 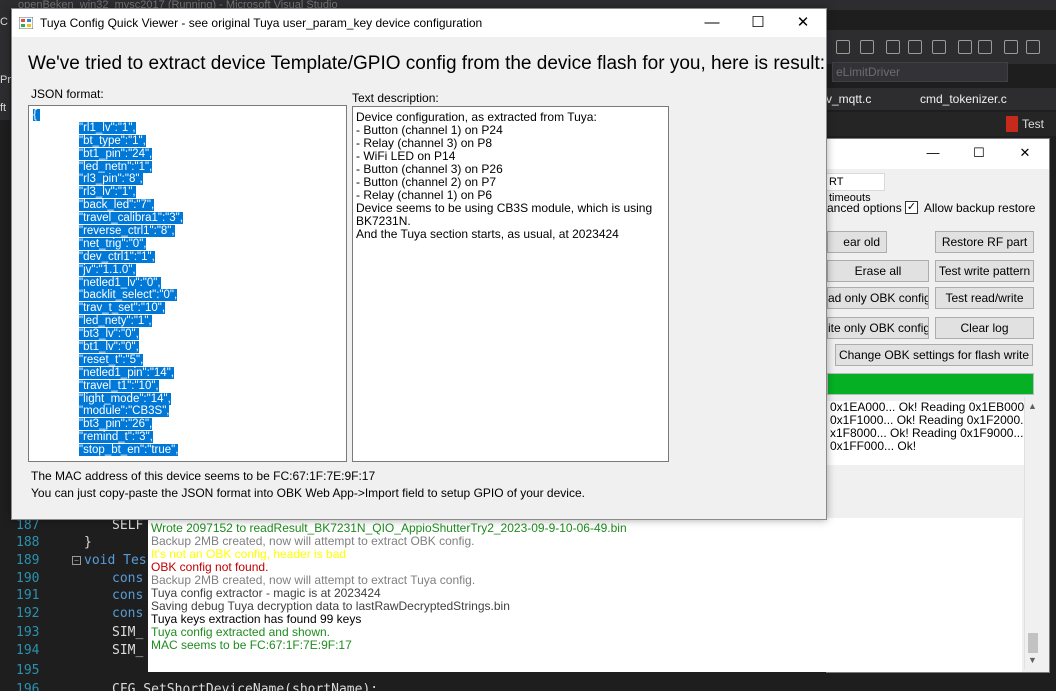 I want to click on code-line: 195, so click(x=75, y=672).